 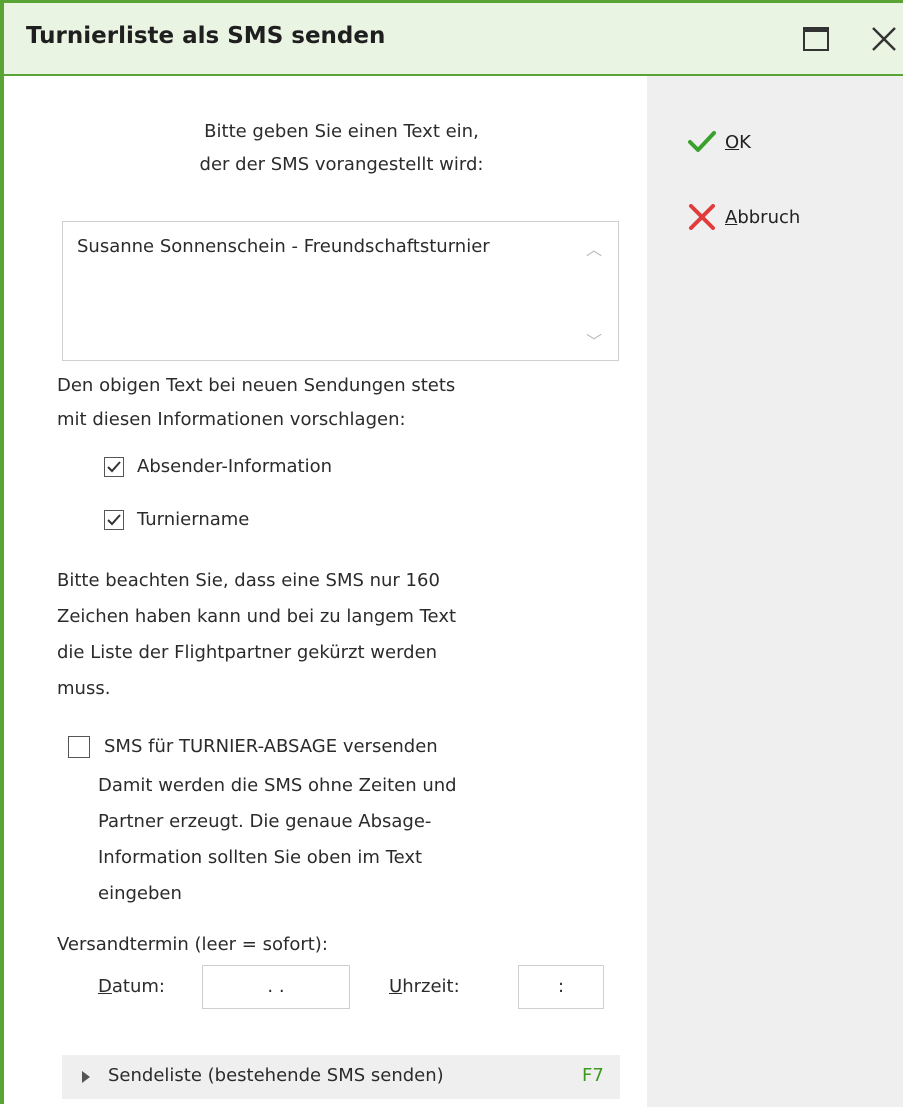 I want to click on date-label-rest: atum:, so click(x=138, y=986).